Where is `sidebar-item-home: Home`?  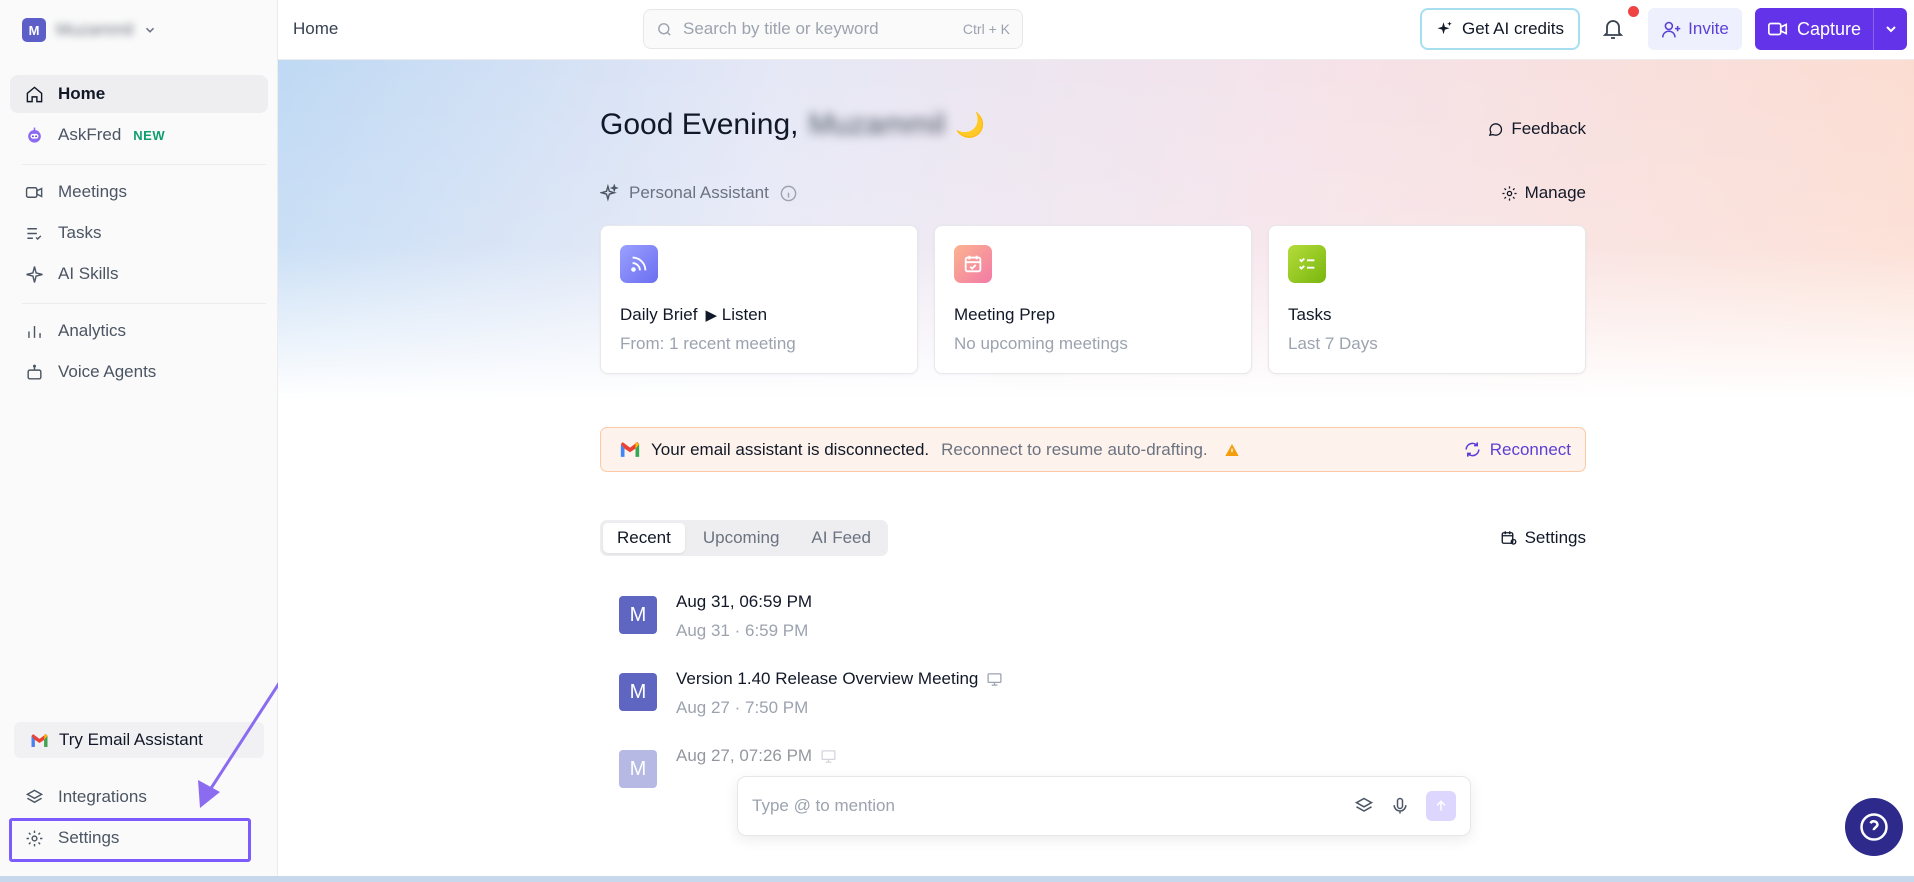
sidebar-item-home: Home is located at coordinates (139, 94).